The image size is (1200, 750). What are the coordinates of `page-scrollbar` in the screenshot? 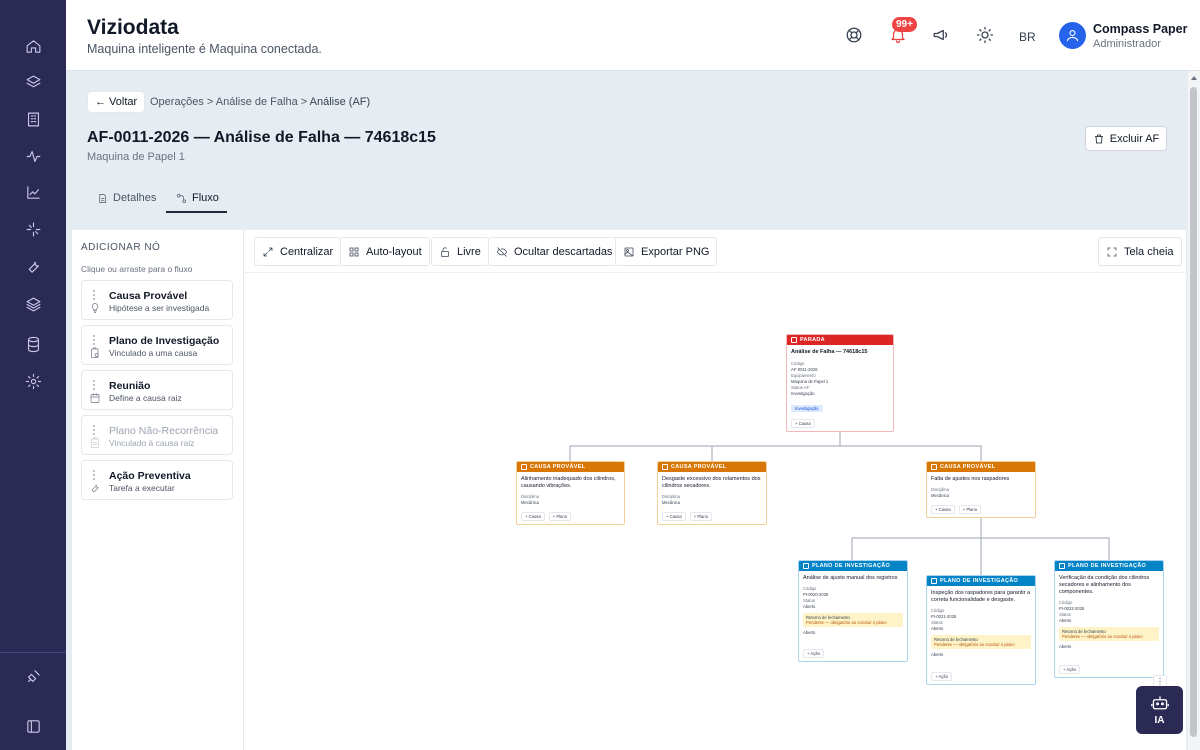 It's located at (1194, 410).